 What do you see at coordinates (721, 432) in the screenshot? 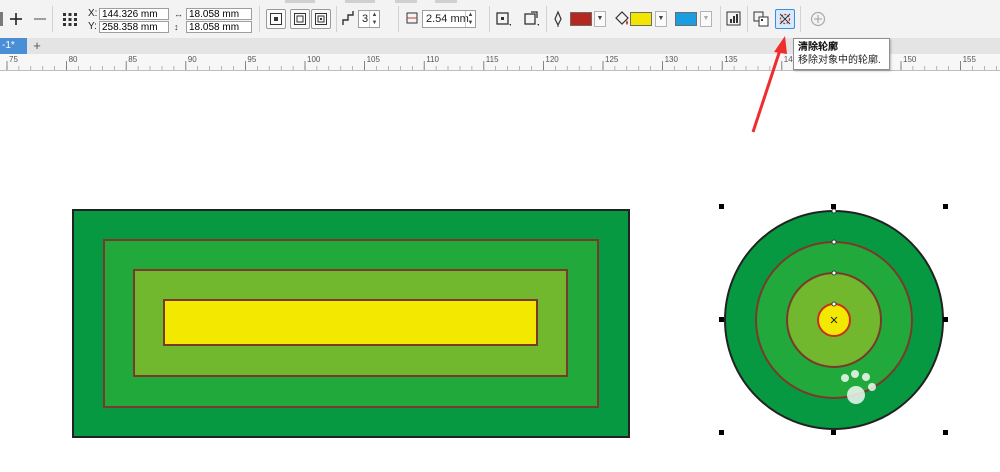
I see `handle-bottom-left` at bounding box center [721, 432].